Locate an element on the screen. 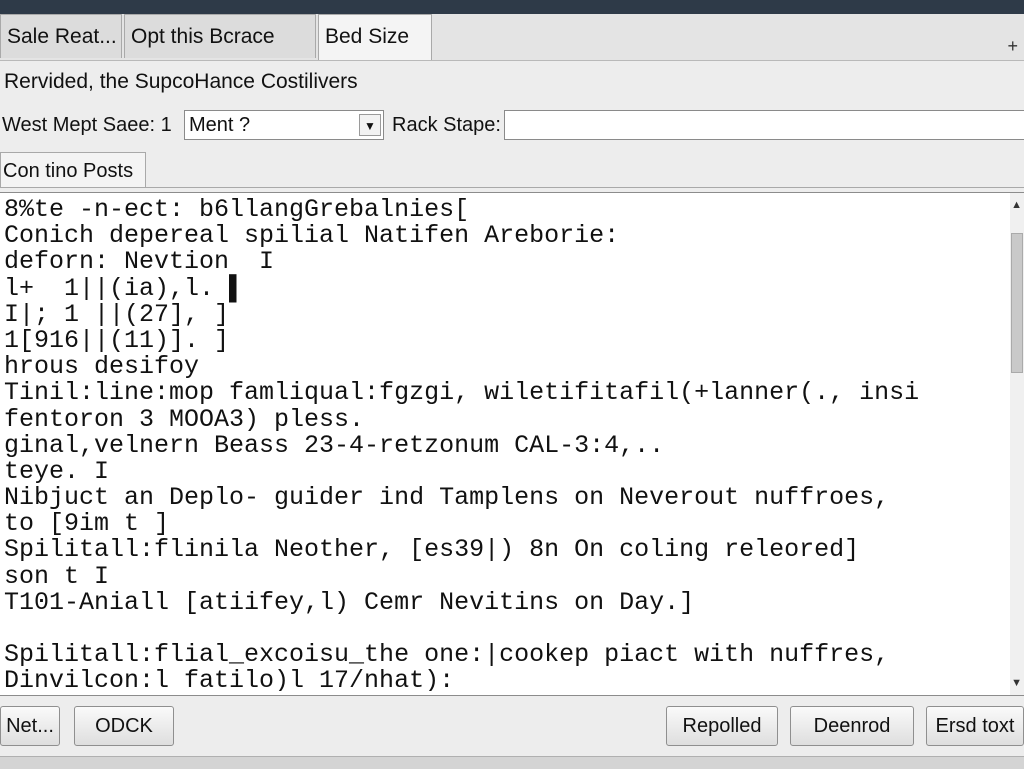  status-bar is located at coordinates (512, 762).